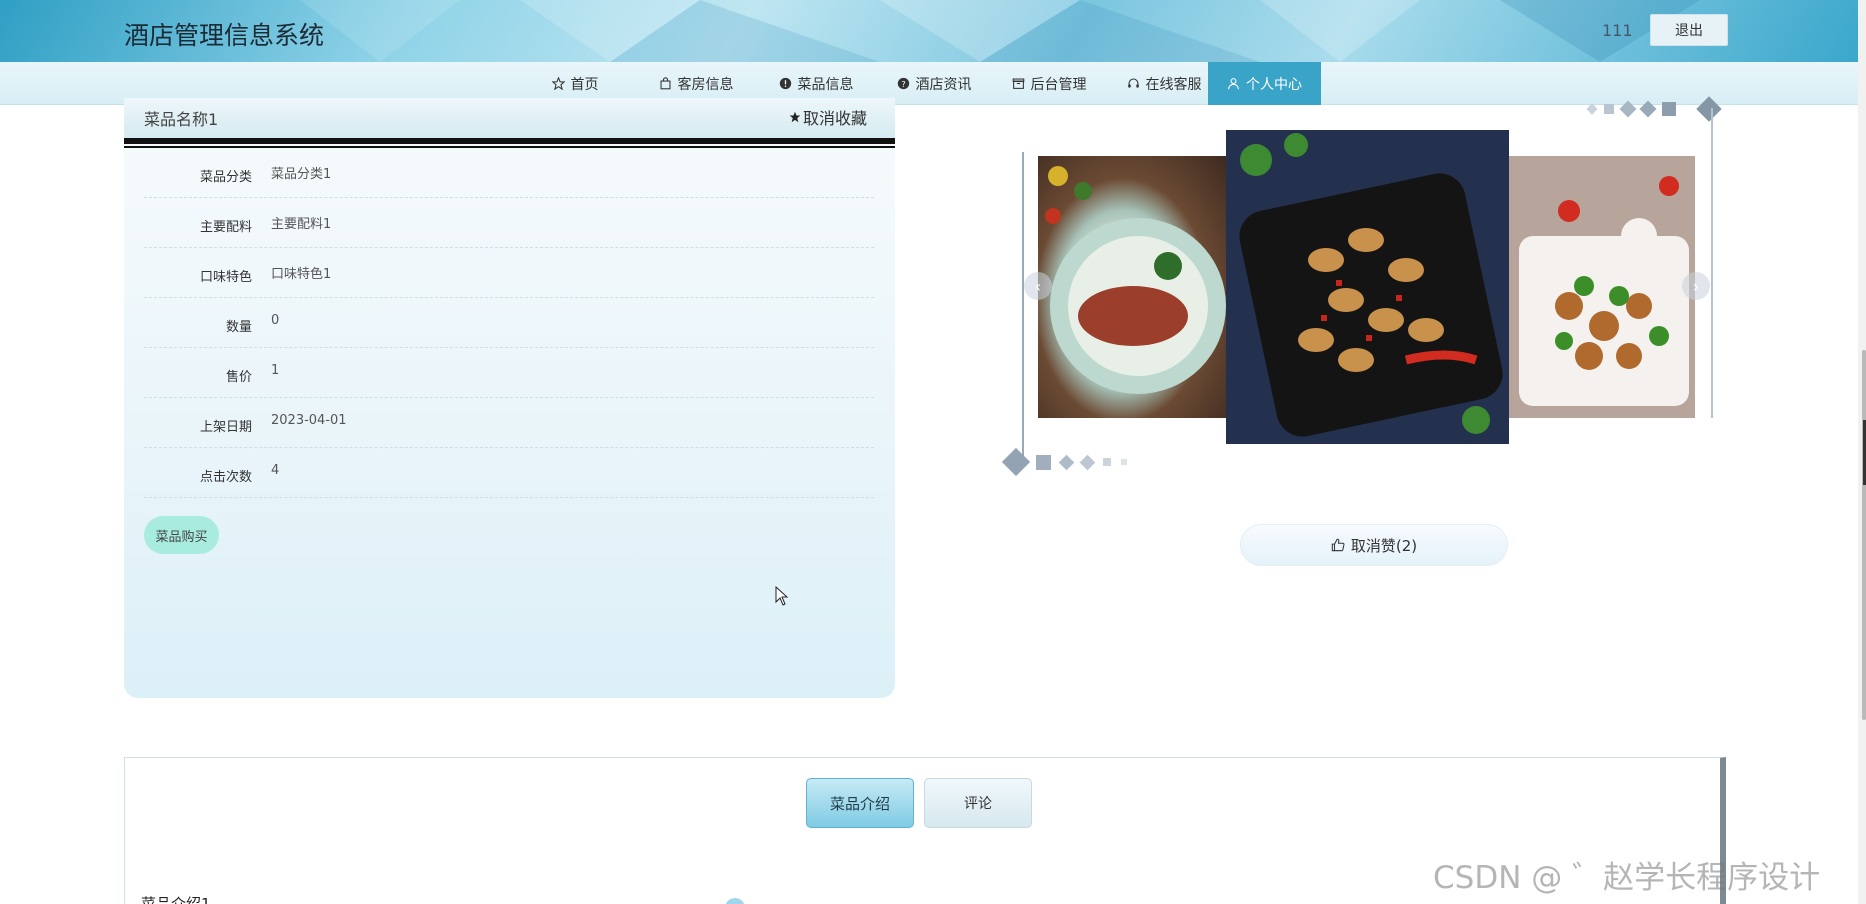 Image resolution: width=1866 pixels, height=904 pixels. Describe the element at coordinates (1602, 287) in the screenshot. I see `dish-image-chicken-peppers` at that location.